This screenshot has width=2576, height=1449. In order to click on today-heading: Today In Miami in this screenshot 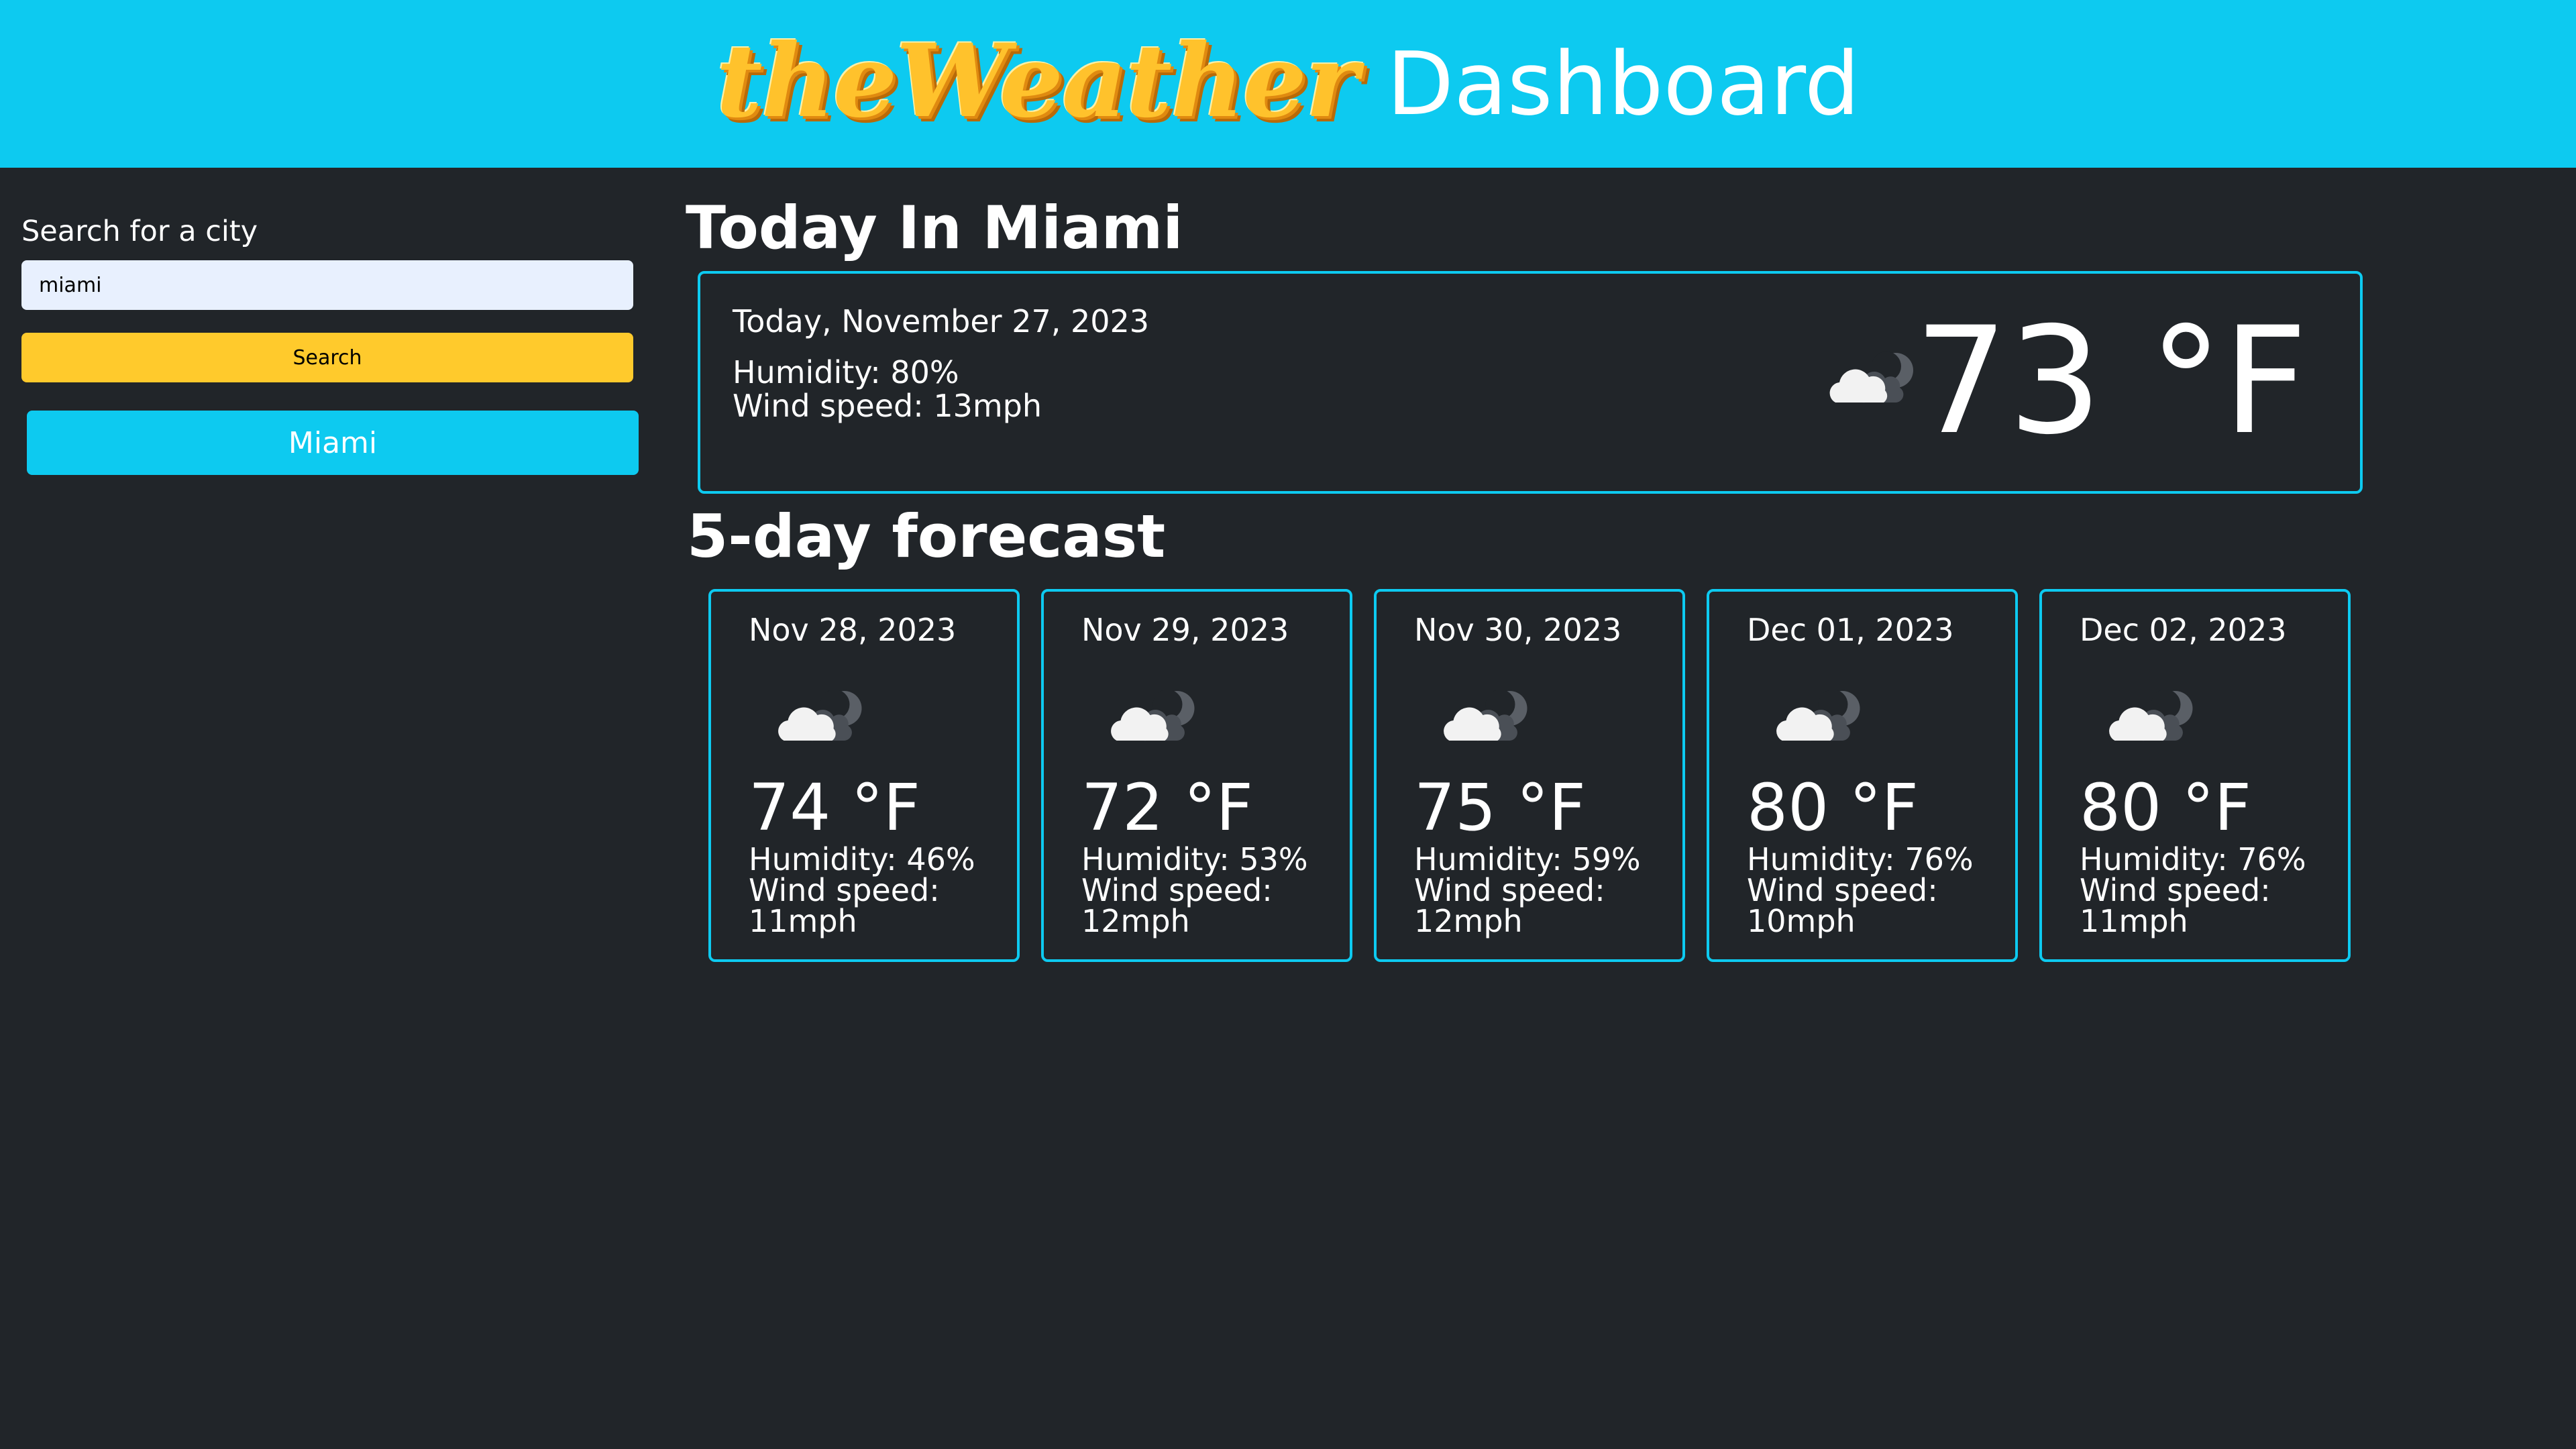, I will do `click(934, 227)`.